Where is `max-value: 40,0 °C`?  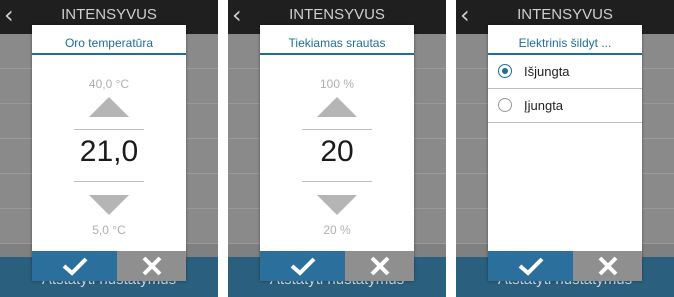 max-value: 40,0 °C is located at coordinates (109, 84).